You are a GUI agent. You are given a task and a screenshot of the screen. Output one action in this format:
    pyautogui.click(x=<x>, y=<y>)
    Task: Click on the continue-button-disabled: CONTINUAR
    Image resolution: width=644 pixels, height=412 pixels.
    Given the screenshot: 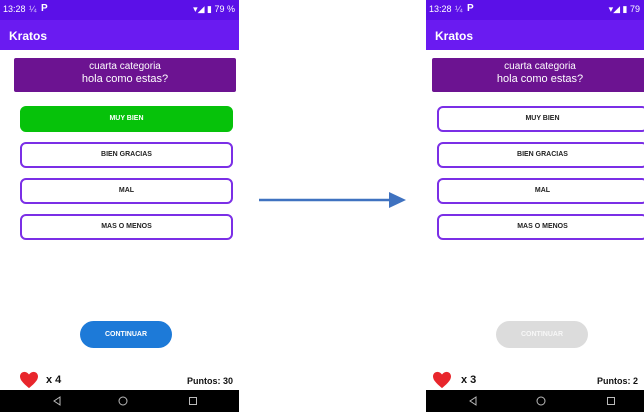 What is the action you would take?
    pyautogui.click(x=542, y=334)
    